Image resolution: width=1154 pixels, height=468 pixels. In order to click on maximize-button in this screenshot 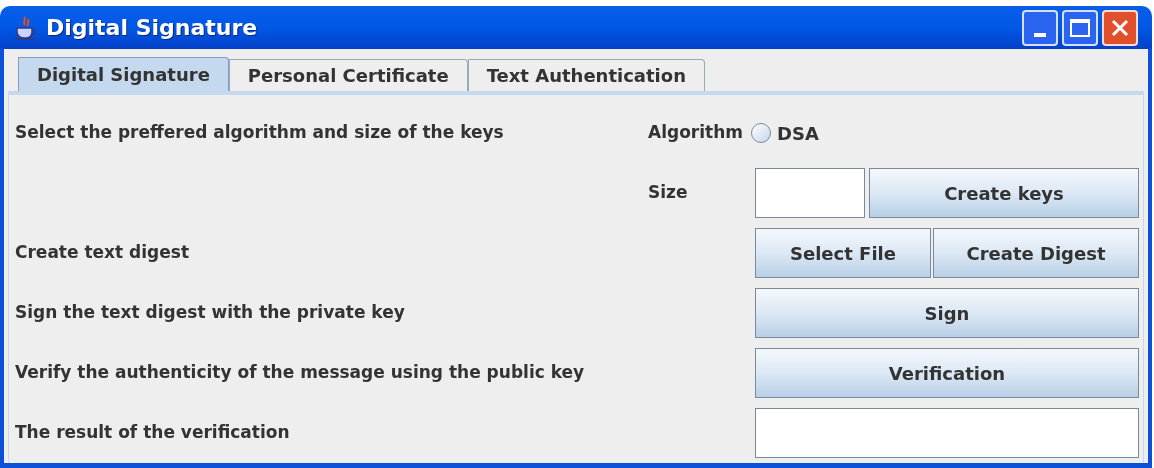, I will do `click(1080, 27)`.